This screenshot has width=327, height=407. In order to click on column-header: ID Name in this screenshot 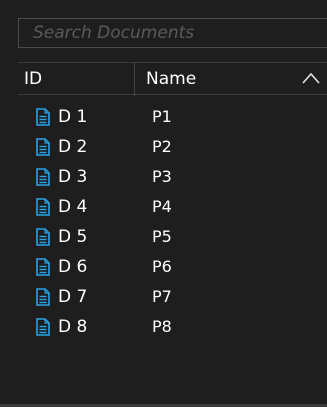, I will do `click(172, 79)`.